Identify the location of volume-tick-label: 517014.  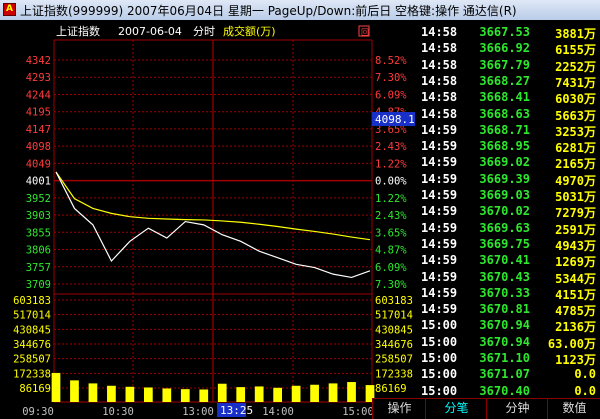
(32, 316).